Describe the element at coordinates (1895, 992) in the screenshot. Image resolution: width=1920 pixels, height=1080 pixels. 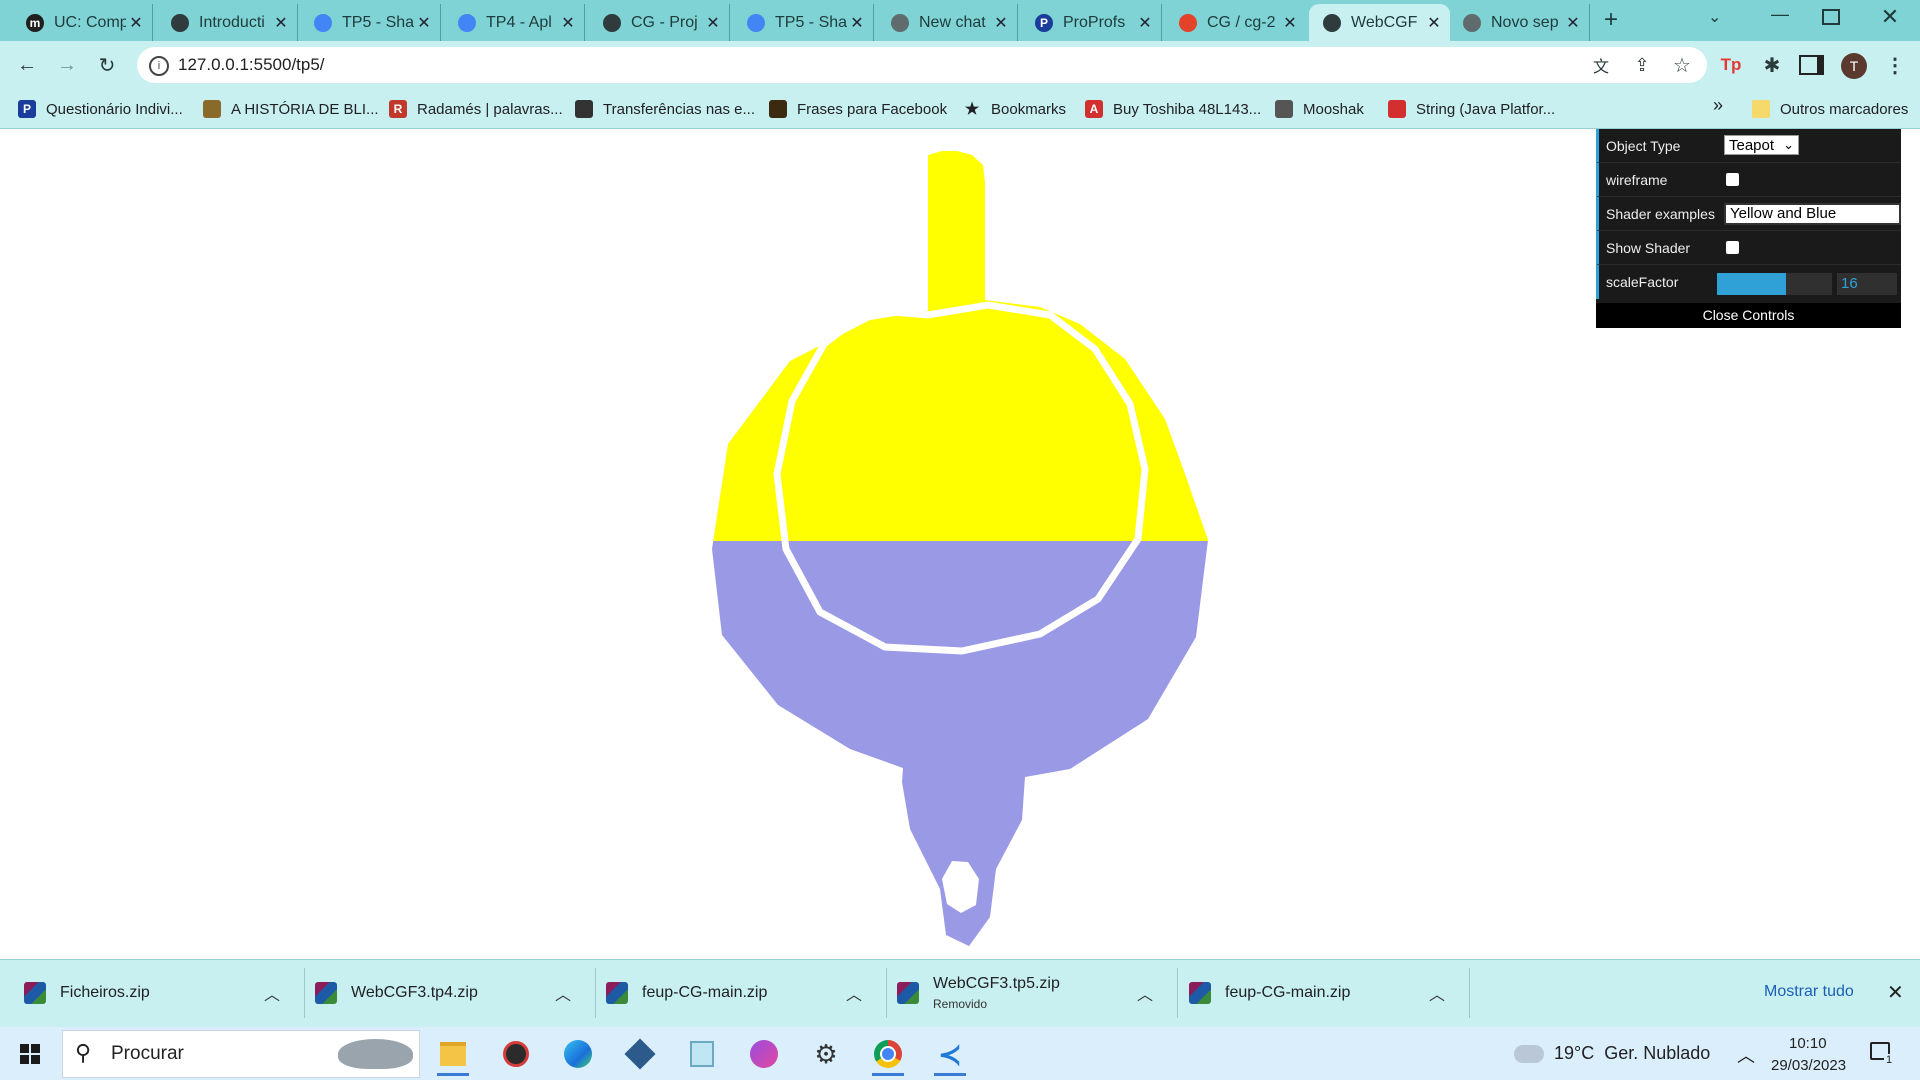
I see `close-download-bar-icon: ✕` at that location.